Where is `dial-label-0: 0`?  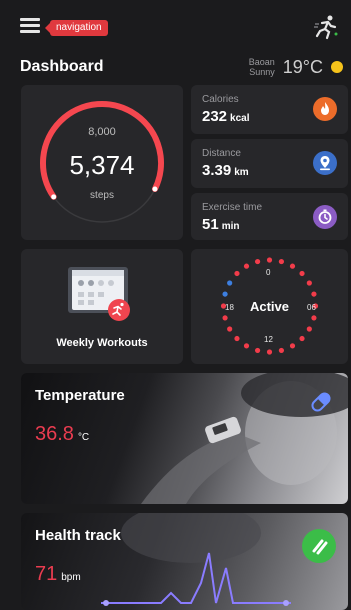 dial-label-0: 0 is located at coordinates (268, 272).